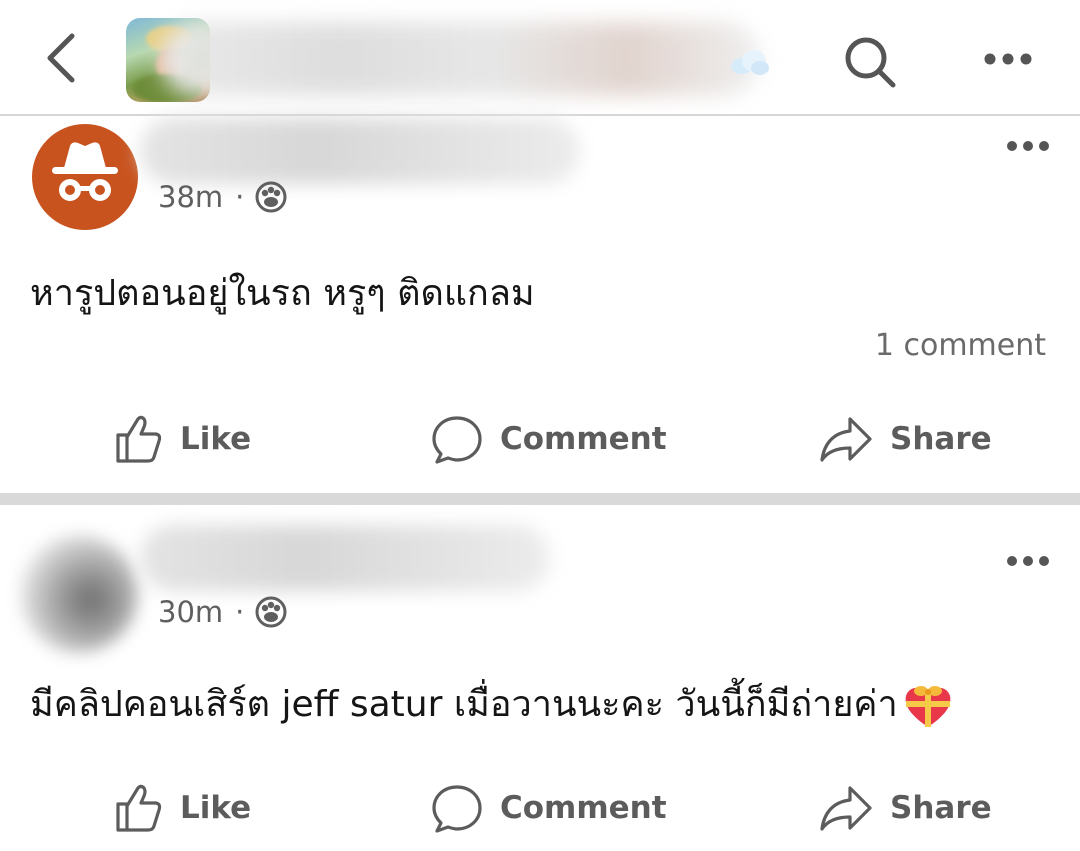 The height and width of the screenshot is (851, 1080). What do you see at coordinates (460, 59) in the screenshot?
I see `group-name-redacted` at bounding box center [460, 59].